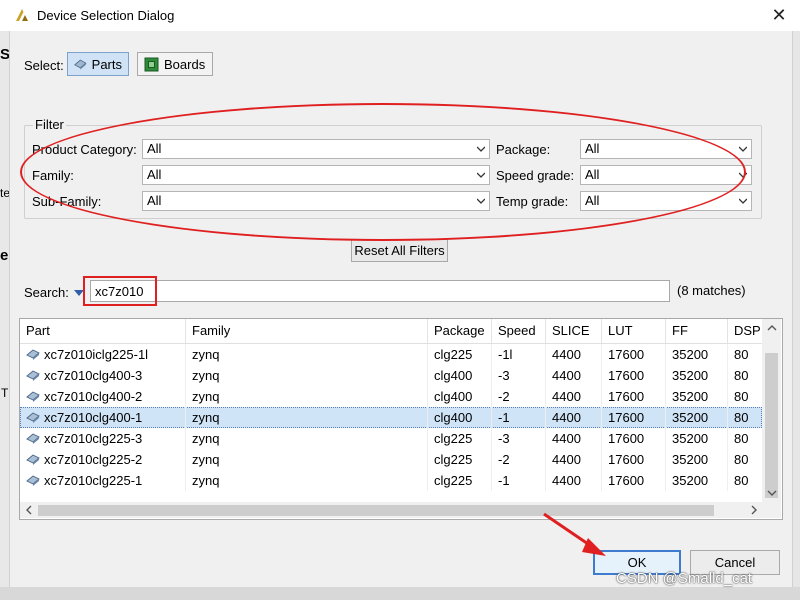  I want to click on cell-speed: -1l, so click(519, 354).